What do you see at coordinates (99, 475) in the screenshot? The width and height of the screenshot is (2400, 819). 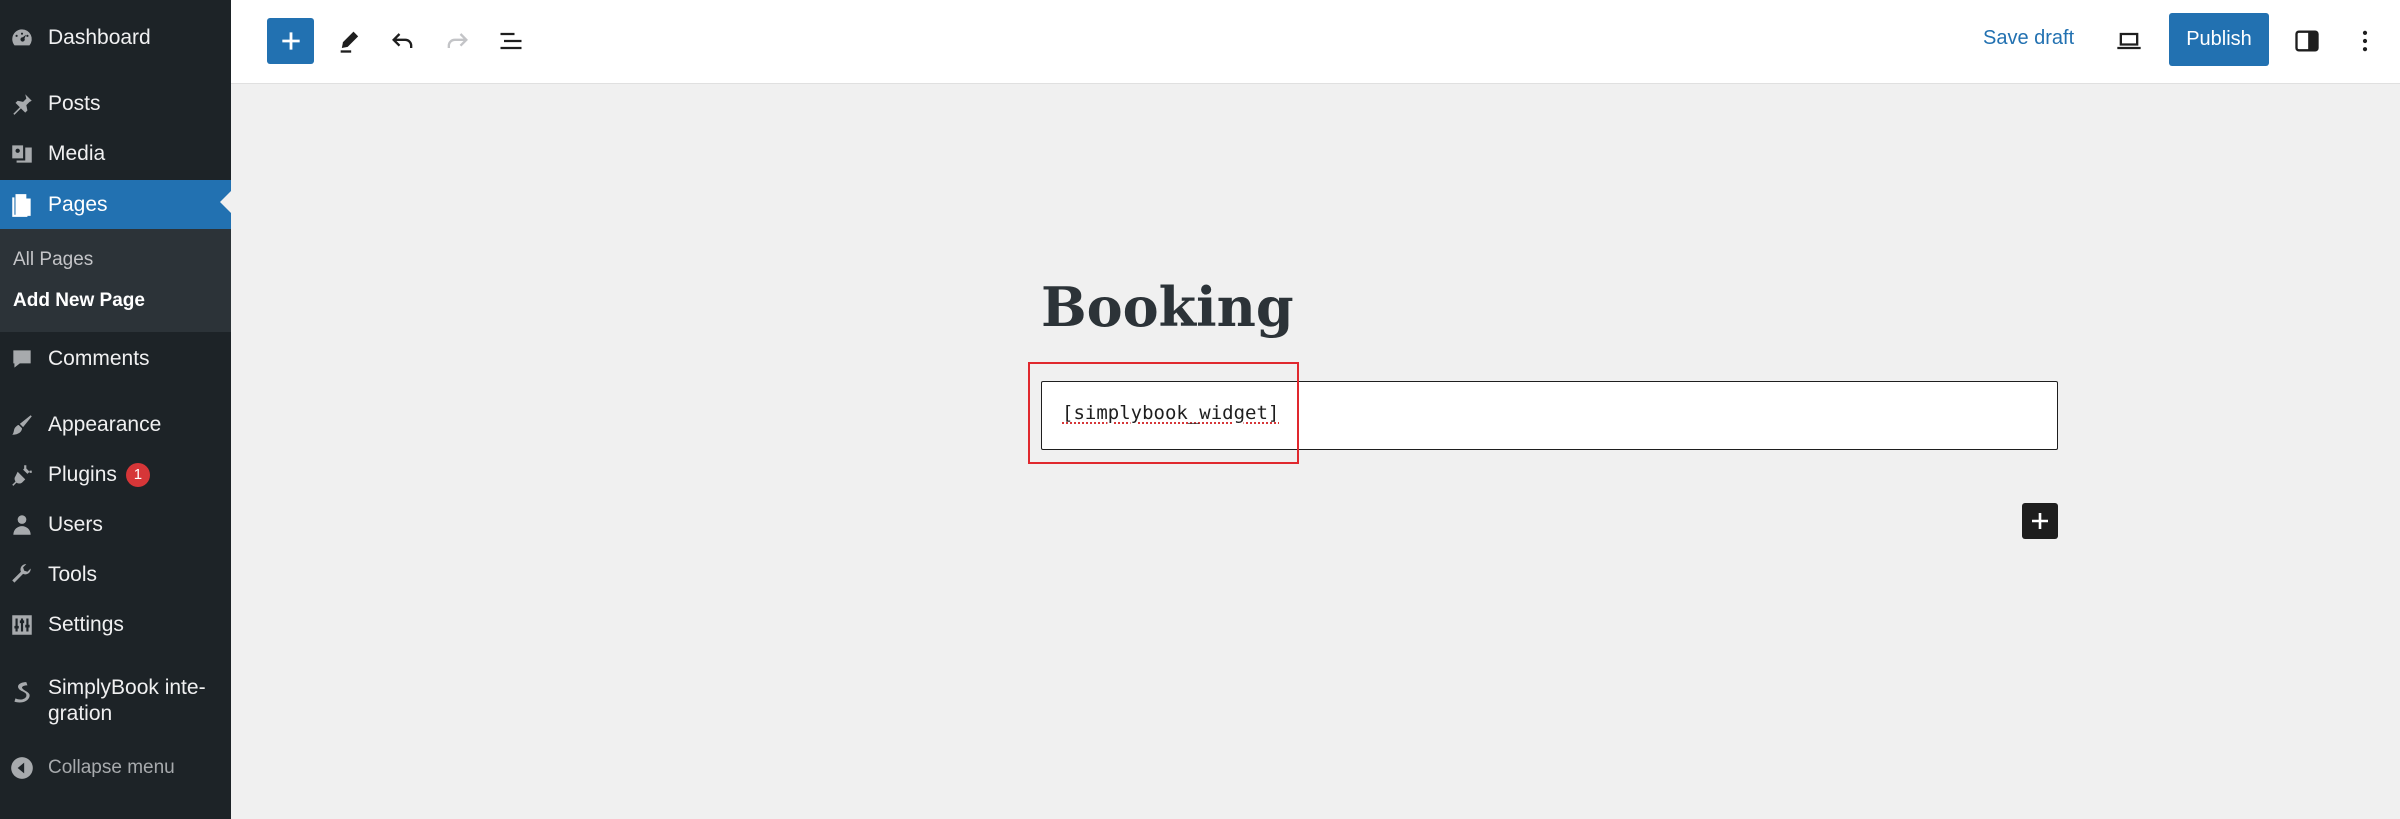 I see `sidebar-item-label: Plugins 1` at bounding box center [99, 475].